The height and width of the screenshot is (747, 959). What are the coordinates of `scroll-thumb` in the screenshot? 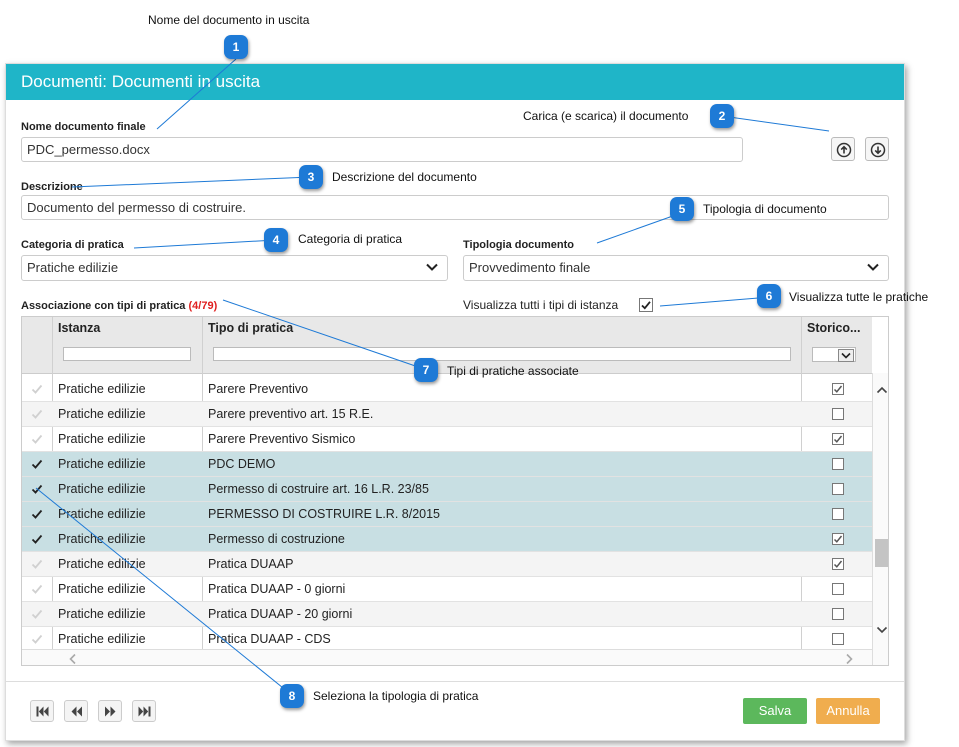 It's located at (881, 553).